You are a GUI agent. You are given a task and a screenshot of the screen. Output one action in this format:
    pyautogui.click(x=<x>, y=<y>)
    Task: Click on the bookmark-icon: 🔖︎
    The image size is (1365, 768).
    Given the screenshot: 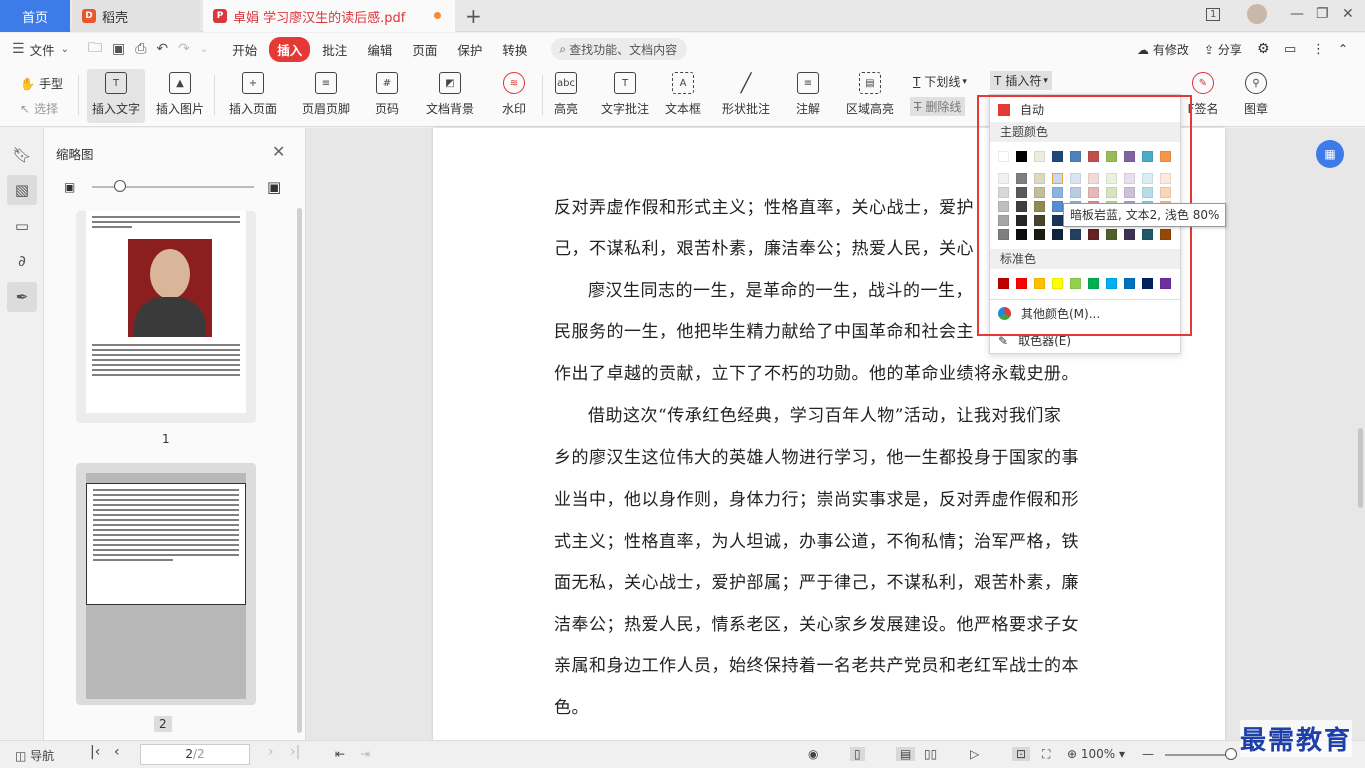 What is the action you would take?
    pyautogui.click(x=22, y=155)
    